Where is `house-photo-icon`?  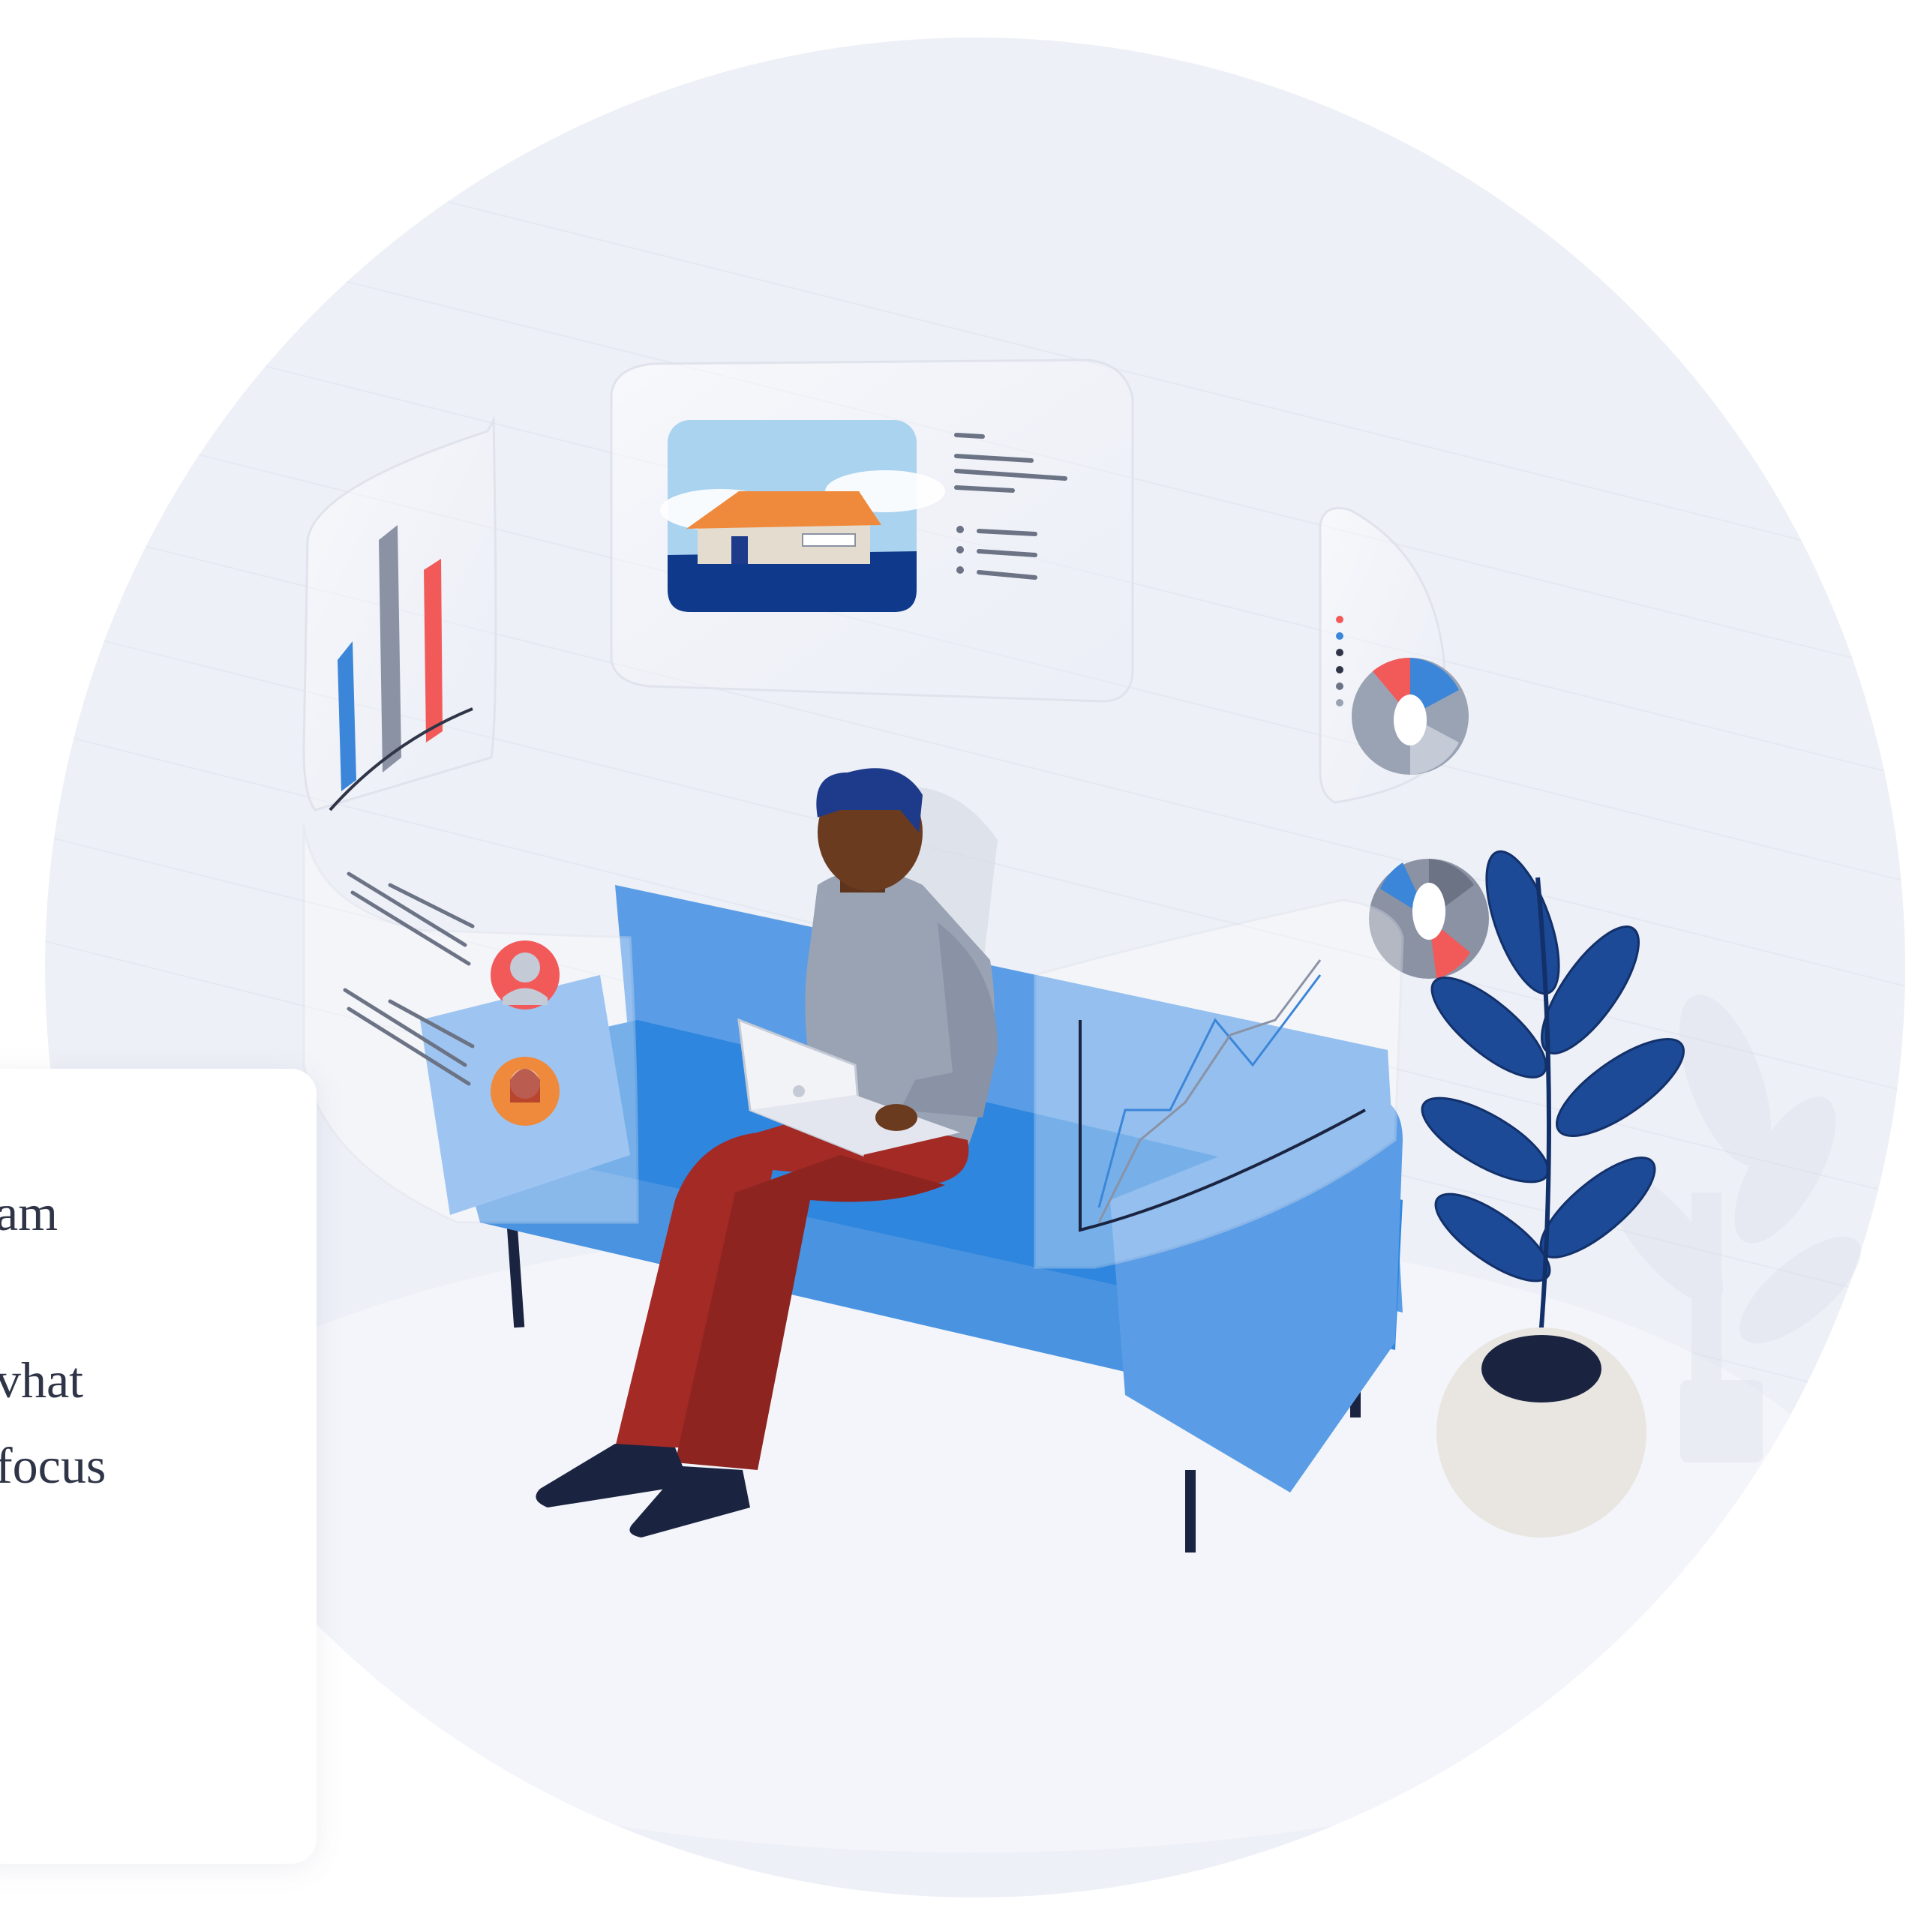
house-photo-icon is located at coordinates (802, 516).